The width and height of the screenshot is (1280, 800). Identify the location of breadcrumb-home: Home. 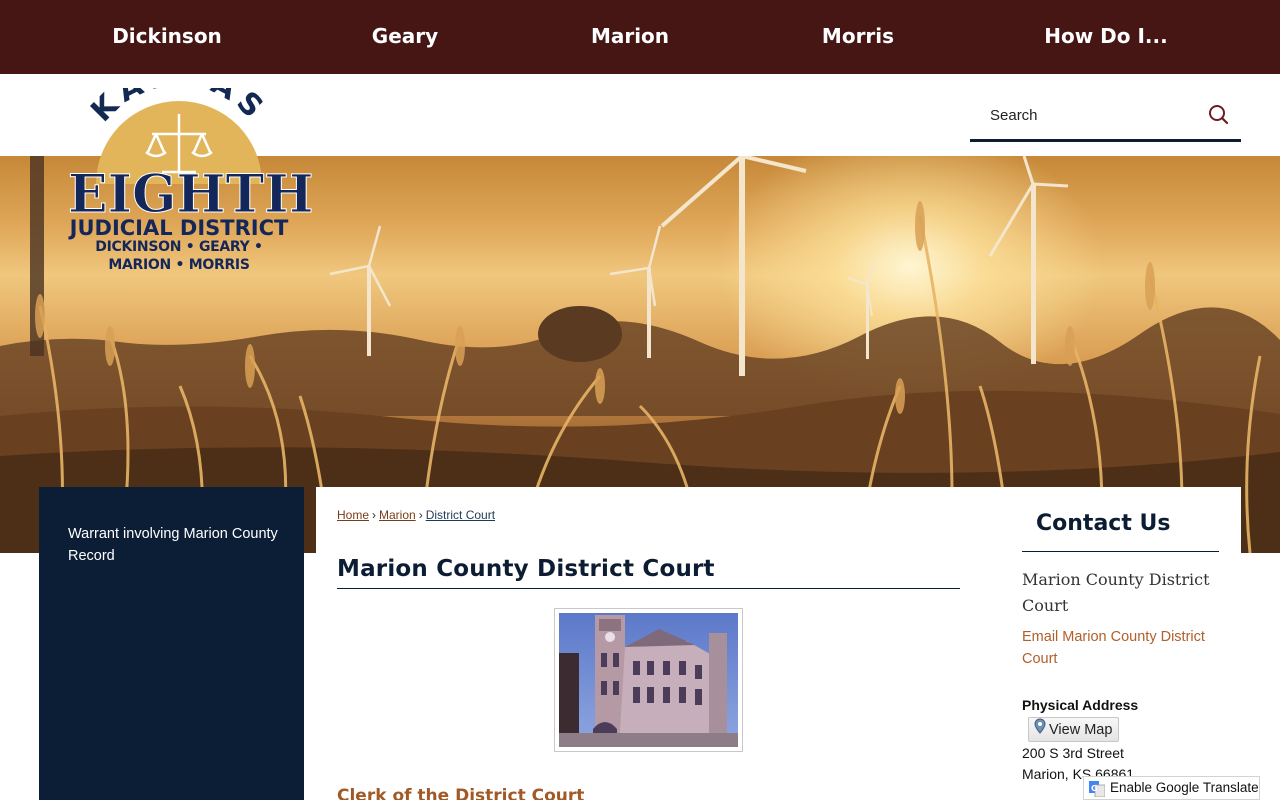
(353, 515).